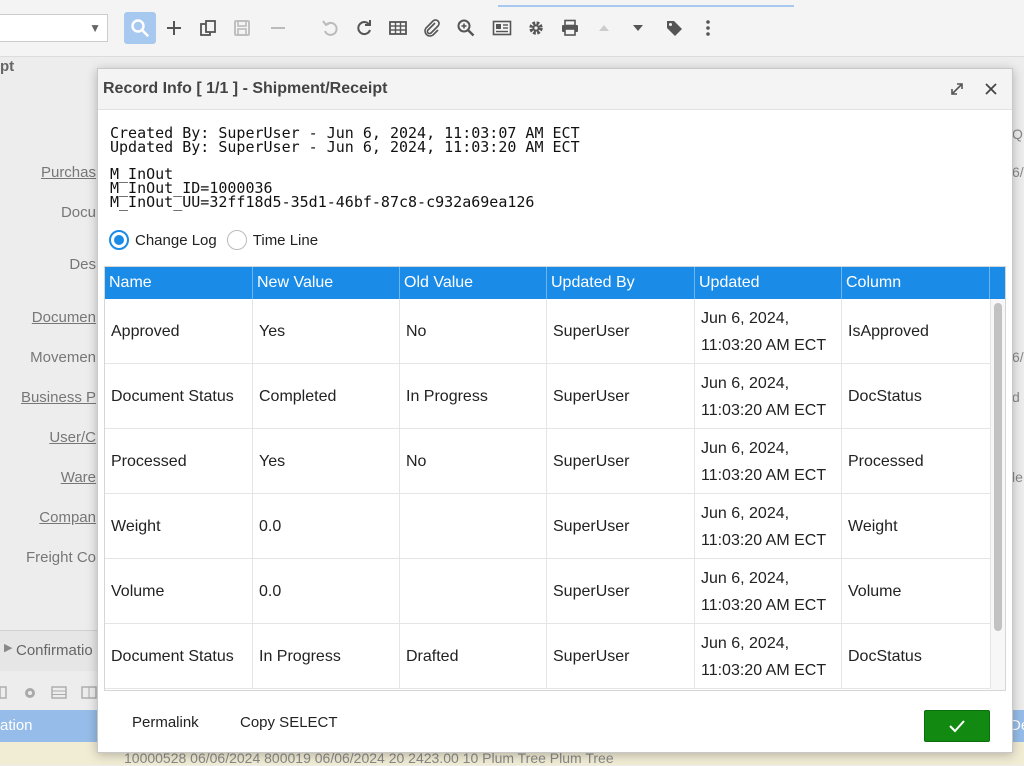  Describe the element at coordinates (432, 28) in the screenshot. I see `attachment-button` at that location.